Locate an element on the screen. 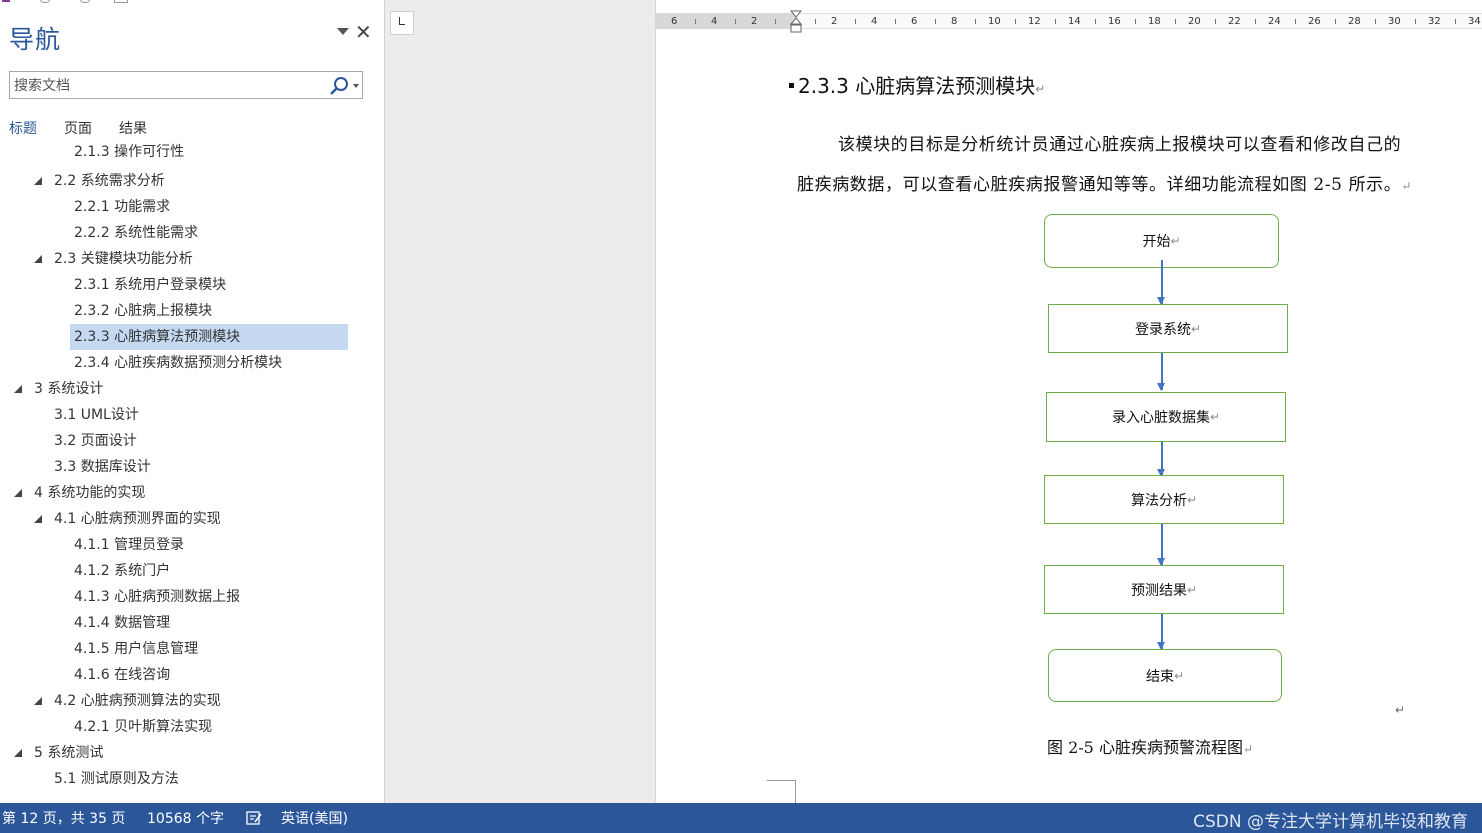  outline-item-selected: 2.3.3 心脏病算法预测模块 is located at coordinates (209, 337).